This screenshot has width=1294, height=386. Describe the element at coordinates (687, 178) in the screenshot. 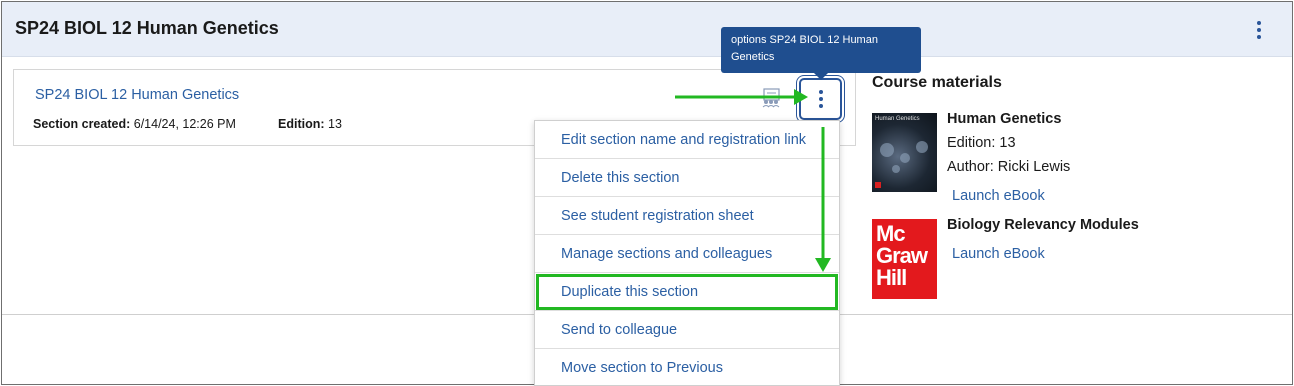

I see `menu-item-delete-section: Delete this section` at that location.